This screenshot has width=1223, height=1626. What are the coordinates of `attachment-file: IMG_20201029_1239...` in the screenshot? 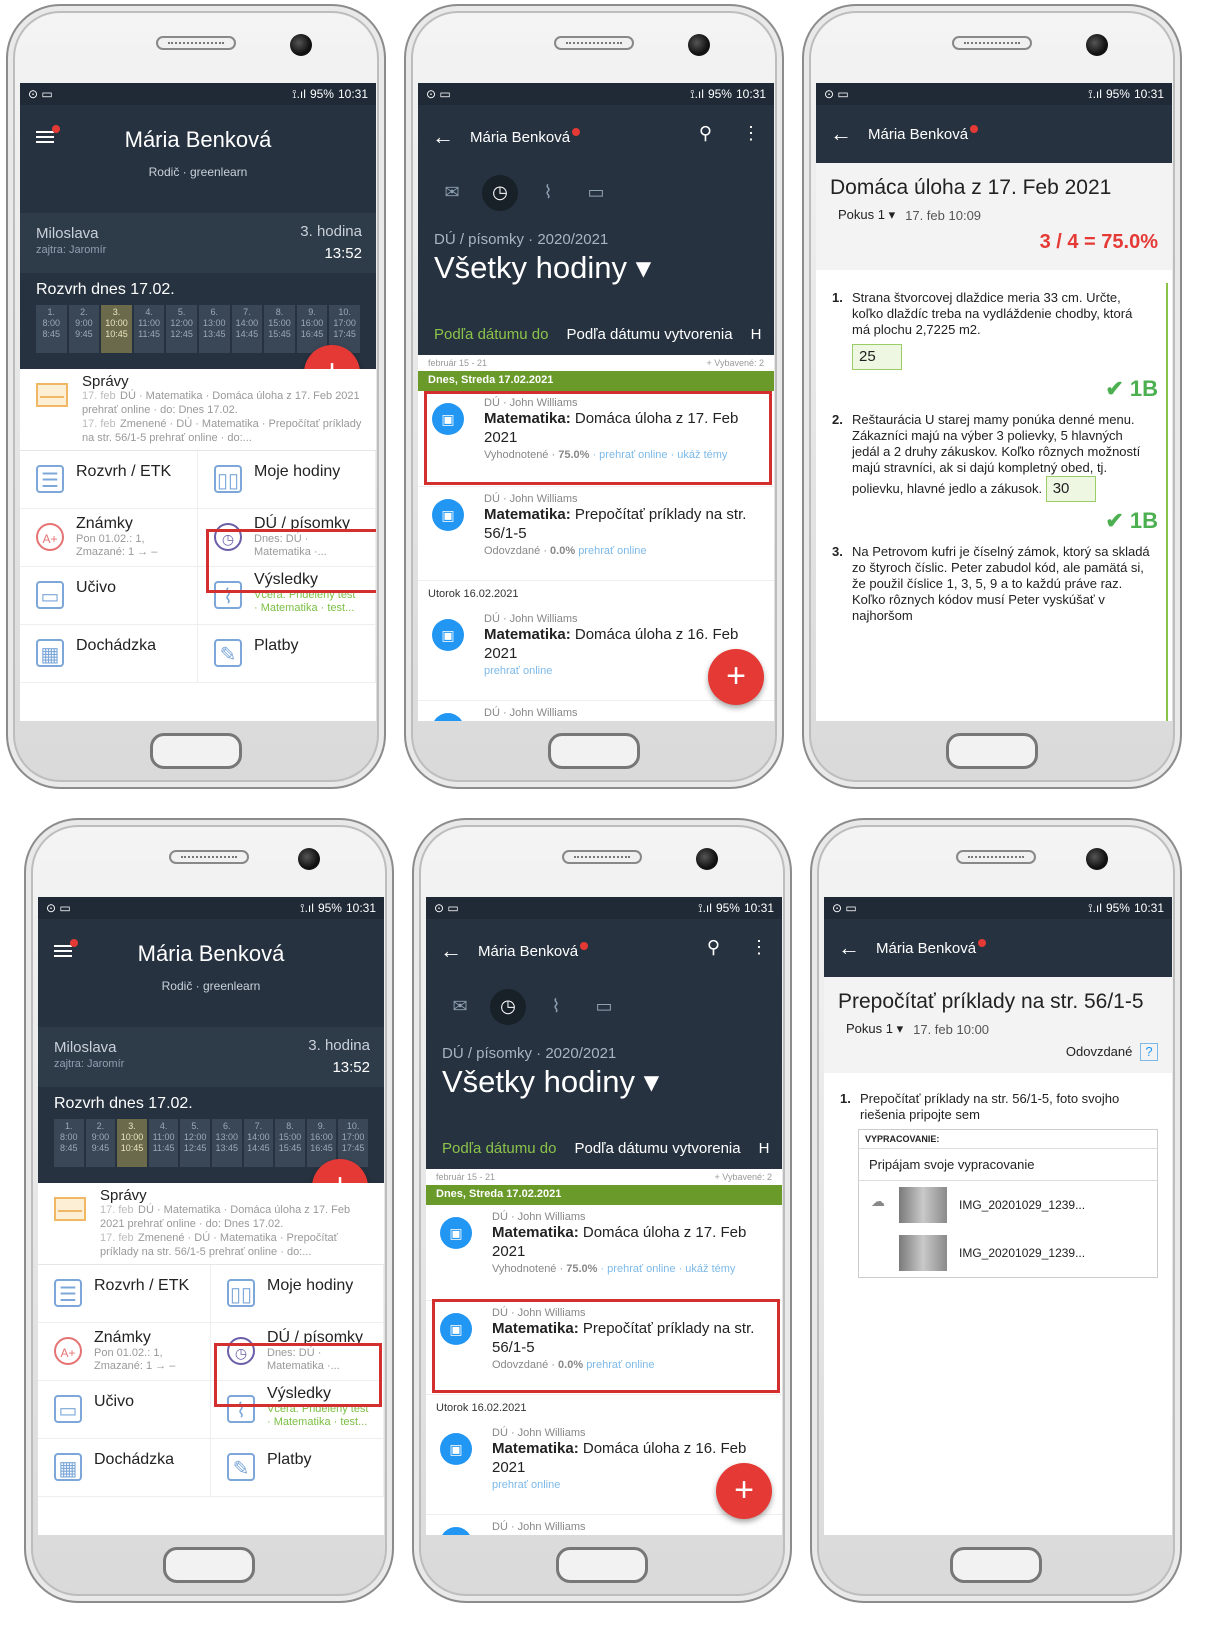 It's located at (1008, 1253).